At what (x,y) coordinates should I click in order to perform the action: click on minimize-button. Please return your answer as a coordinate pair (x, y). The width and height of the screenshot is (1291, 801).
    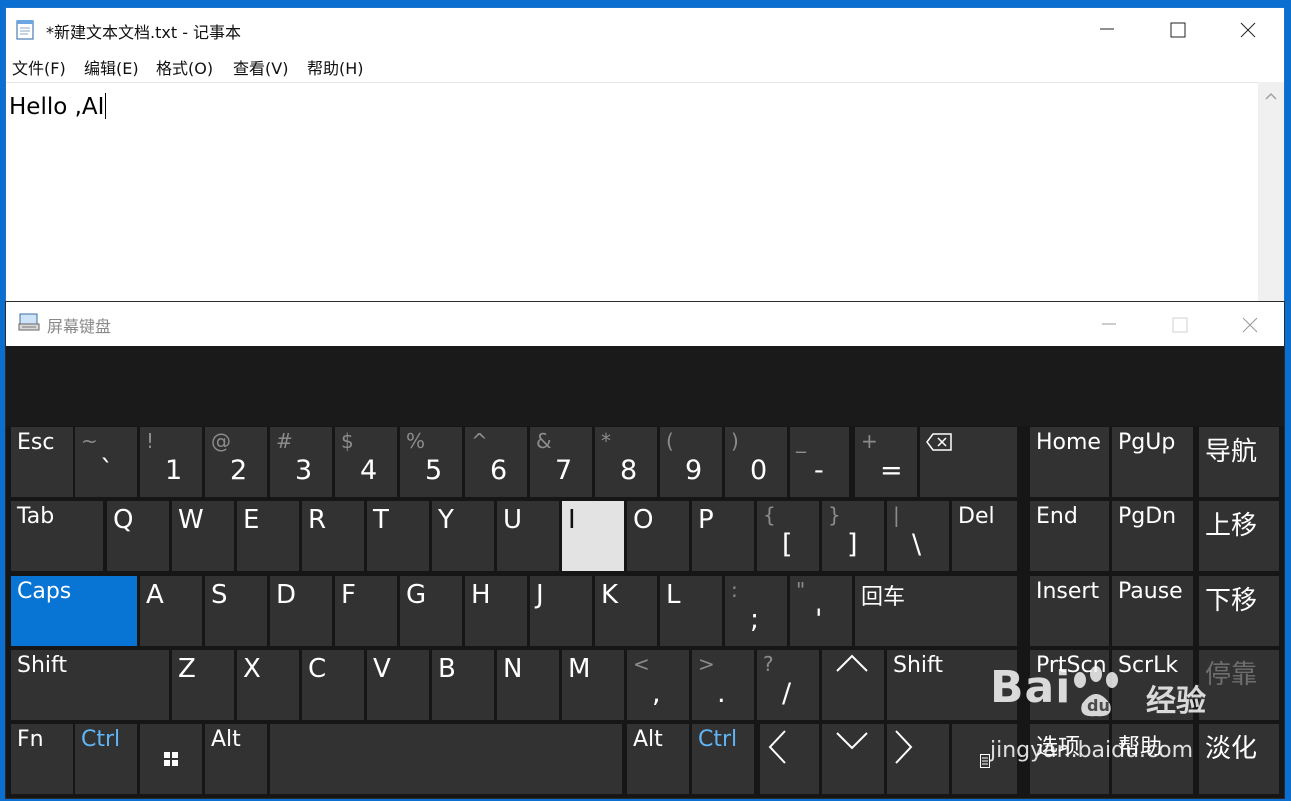
    Looking at the image, I should click on (1107, 29).